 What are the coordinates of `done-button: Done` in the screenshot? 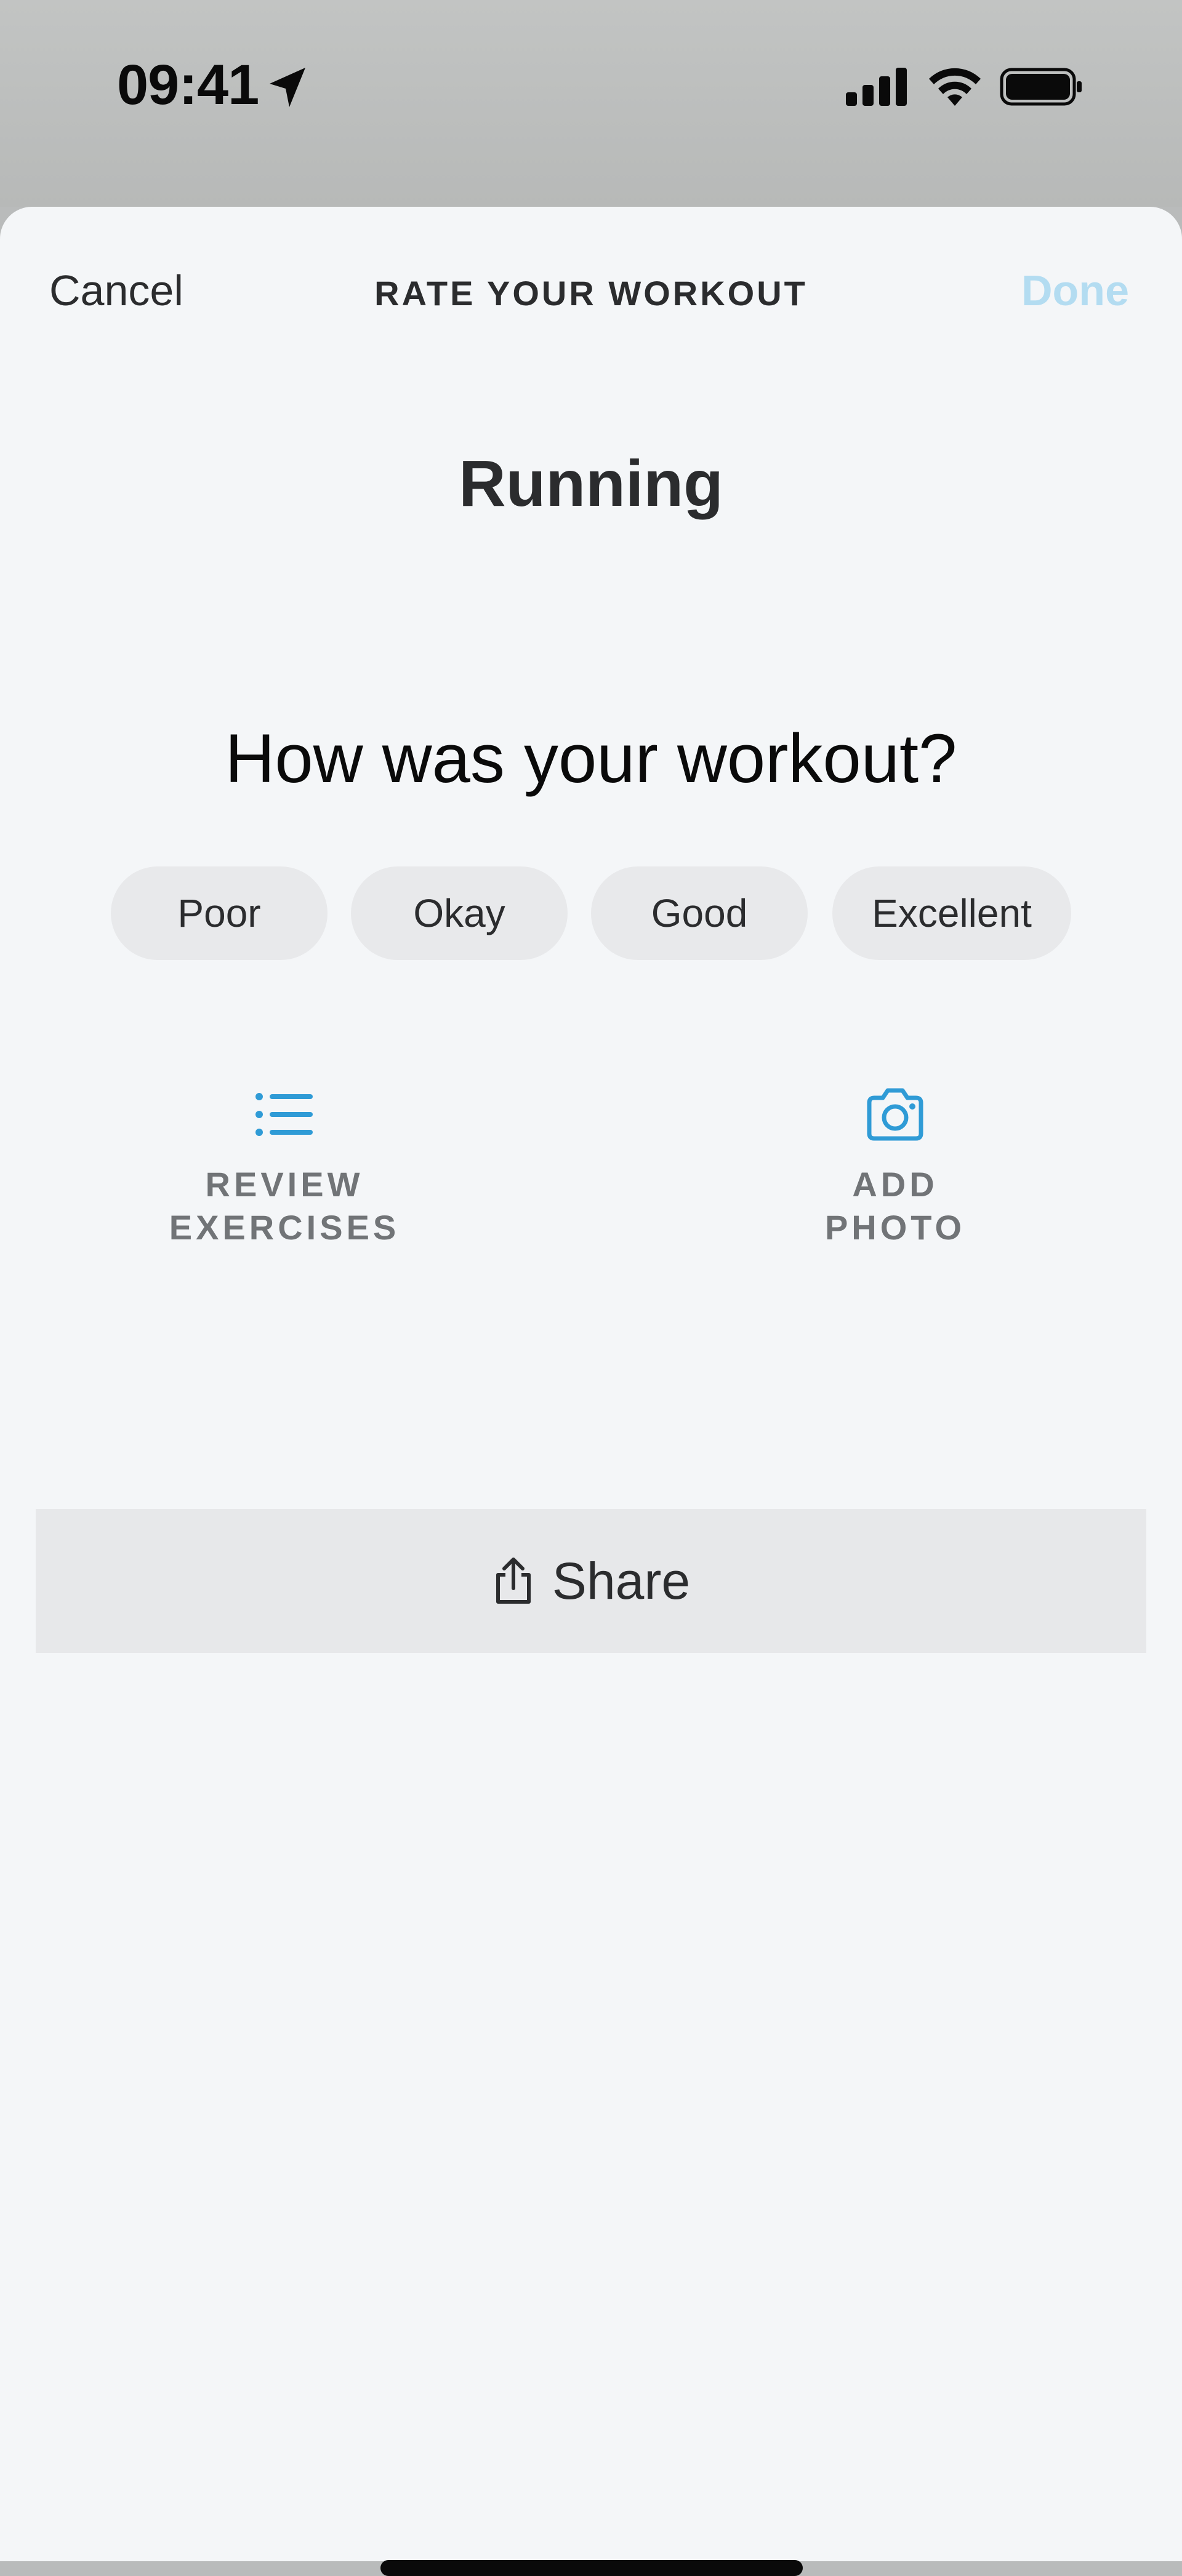 It's located at (1075, 290).